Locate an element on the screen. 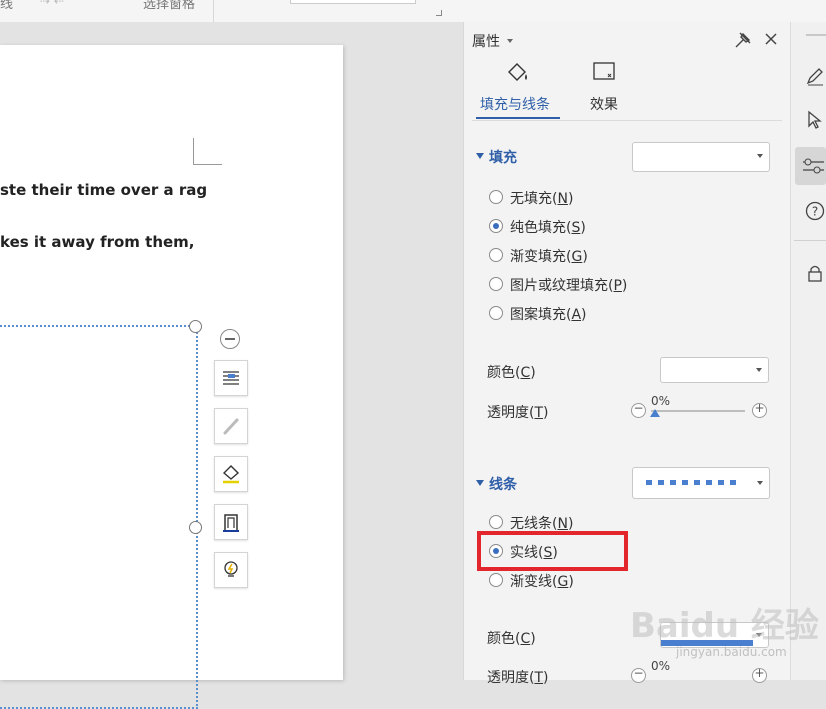 This screenshot has width=826, height=709. option-picture-fill: 图片或纹理填充(P) is located at coordinates (568, 285).